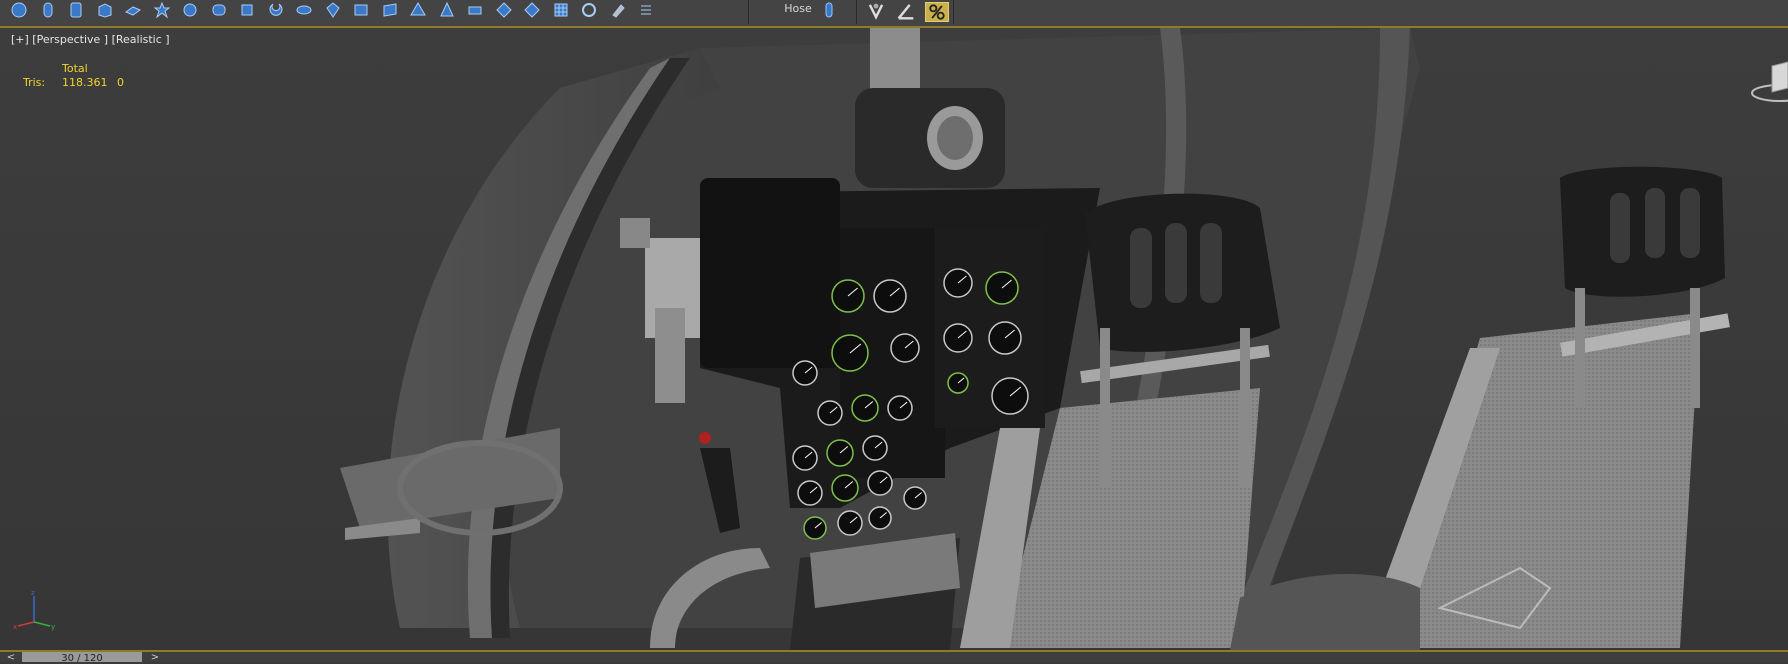  Describe the element at coordinates (19, 10) in the screenshot. I see `sphere-icon` at that location.